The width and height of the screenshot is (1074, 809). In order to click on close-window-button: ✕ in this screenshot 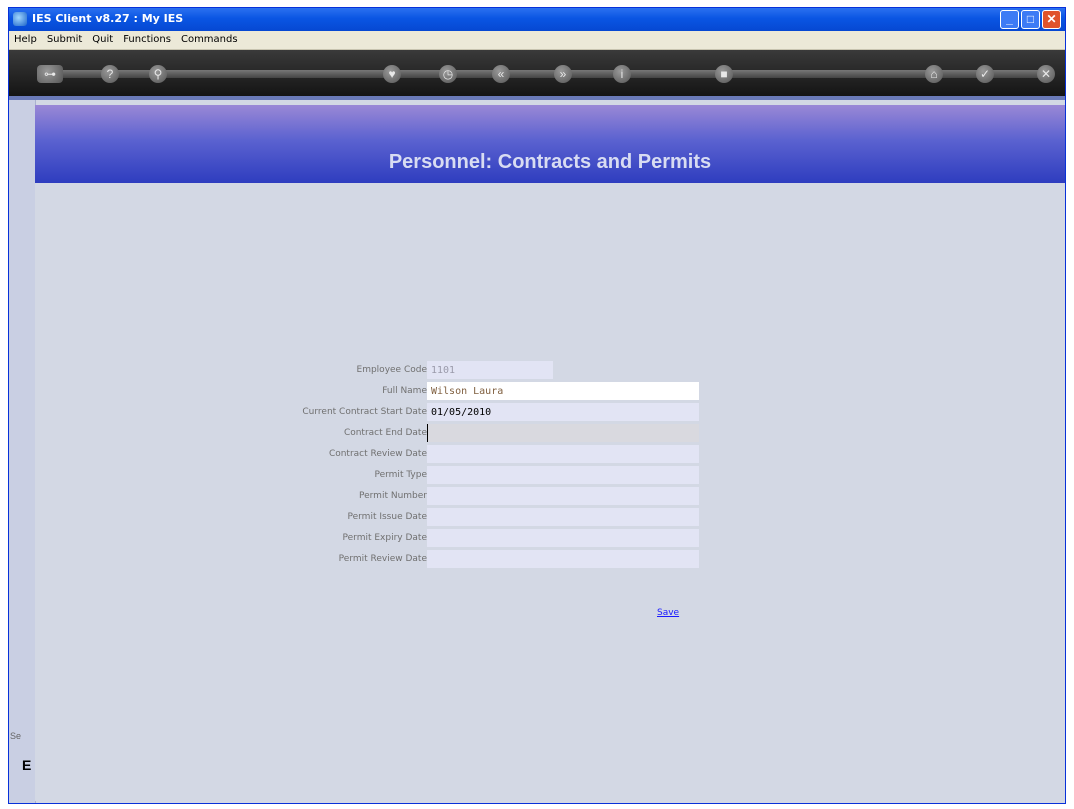, I will do `click(1051, 19)`.